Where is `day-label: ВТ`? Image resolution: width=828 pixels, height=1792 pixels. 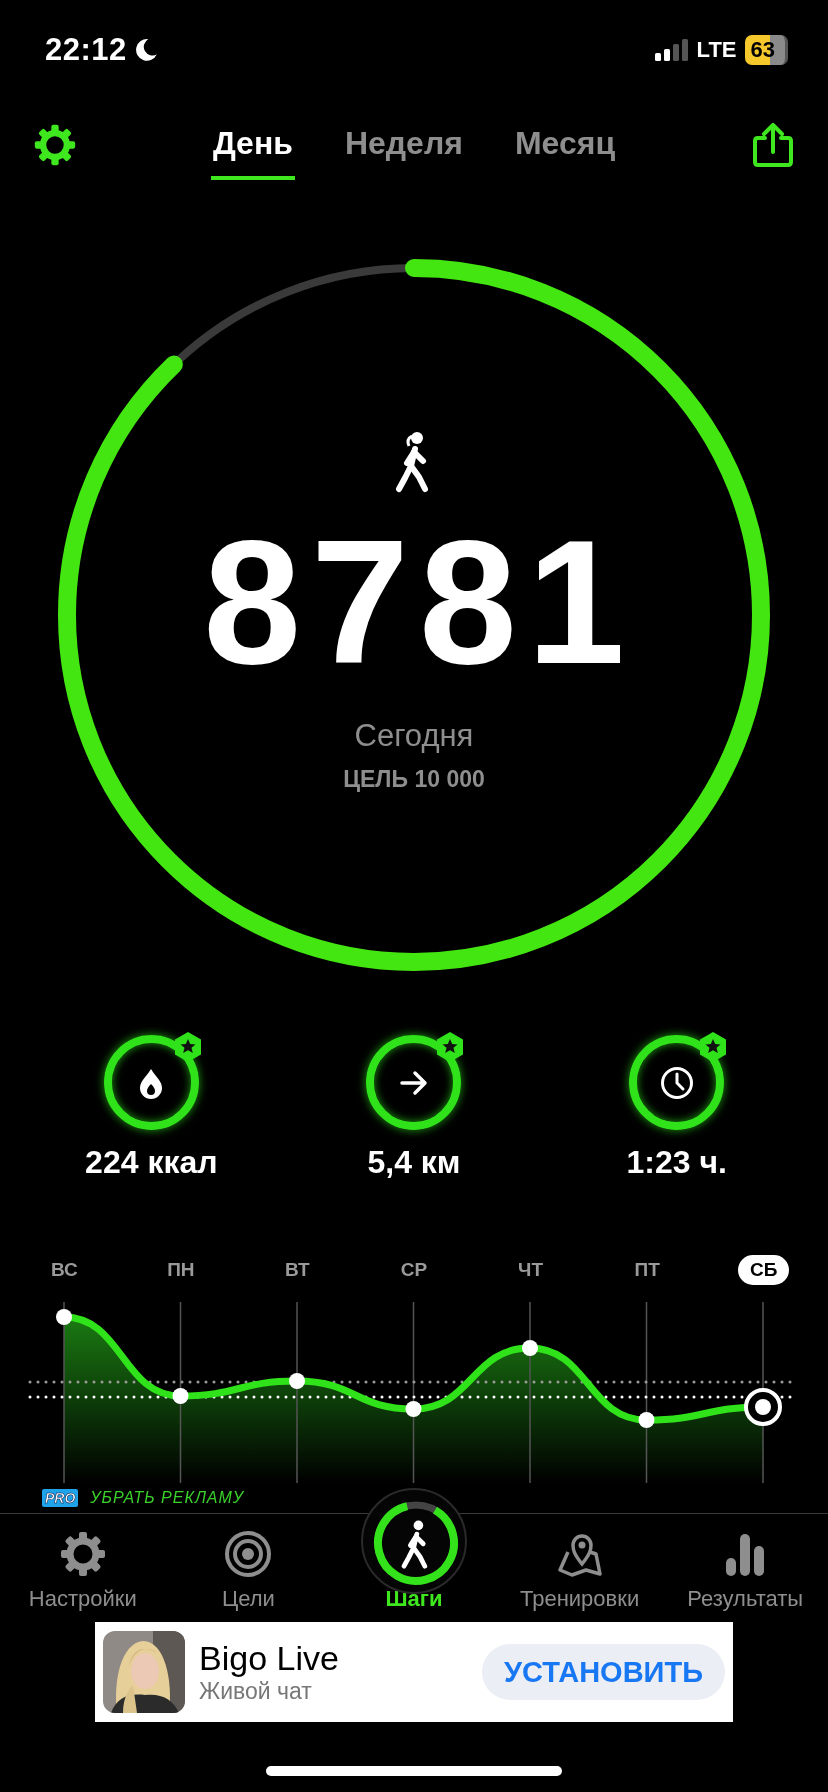 day-label: ВТ is located at coordinates (297, 1270).